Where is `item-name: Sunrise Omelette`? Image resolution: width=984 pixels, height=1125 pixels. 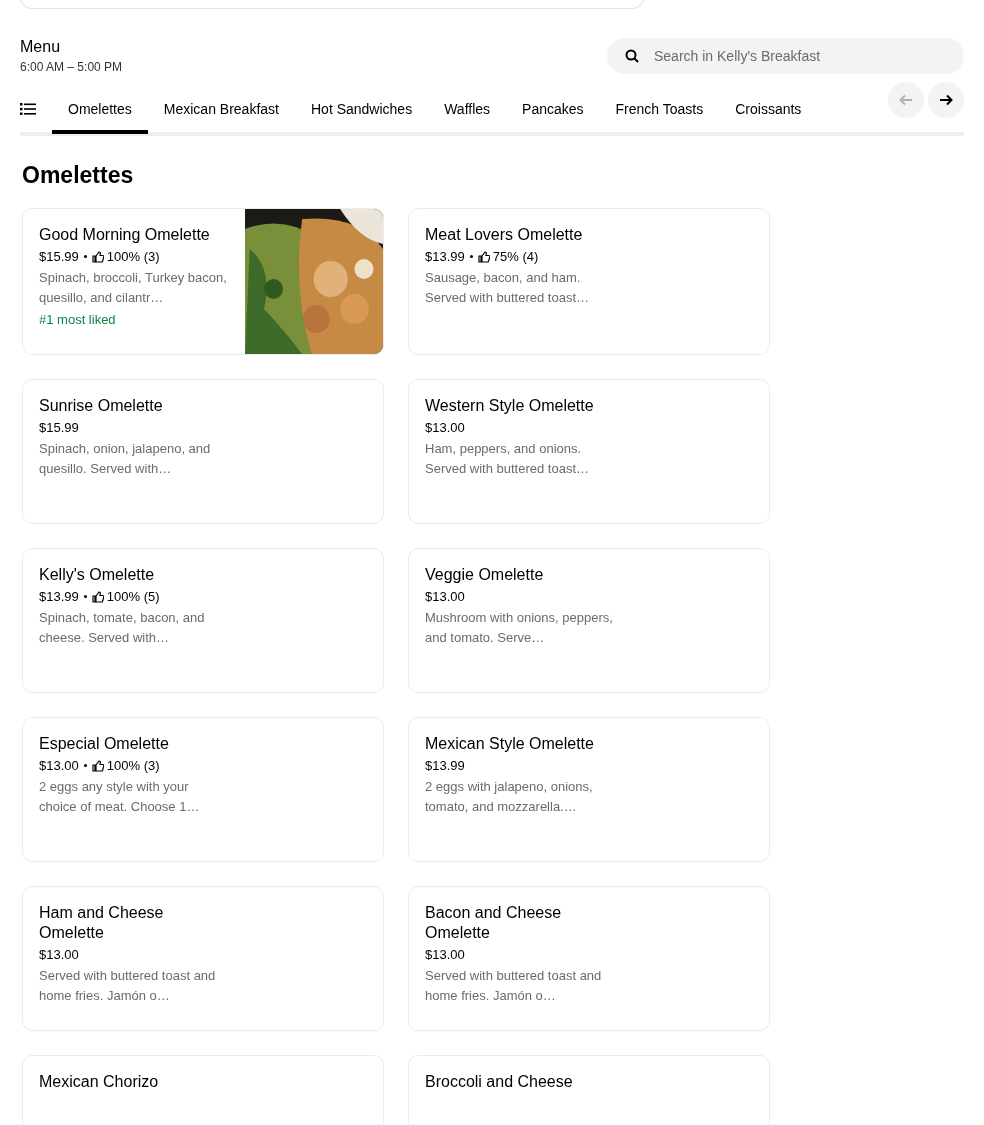
item-name: Sunrise Omelette is located at coordinates (101, 406).